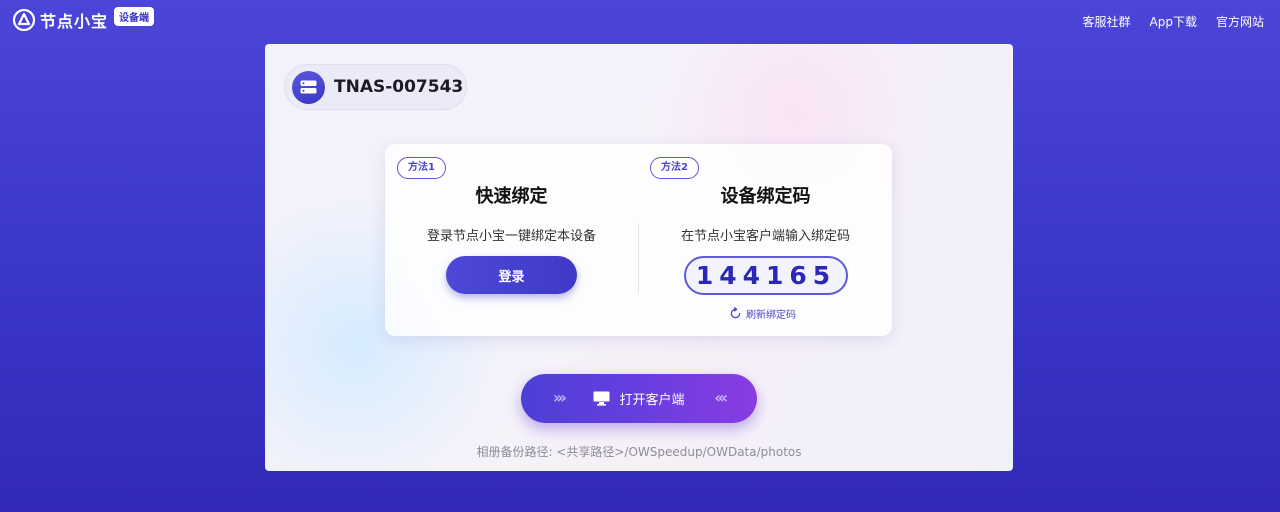  What do you see at coordinates (1240, 21) in the screenshot?
I see `nav-official-site: 官方网站` at bounding box center [1240, 21].